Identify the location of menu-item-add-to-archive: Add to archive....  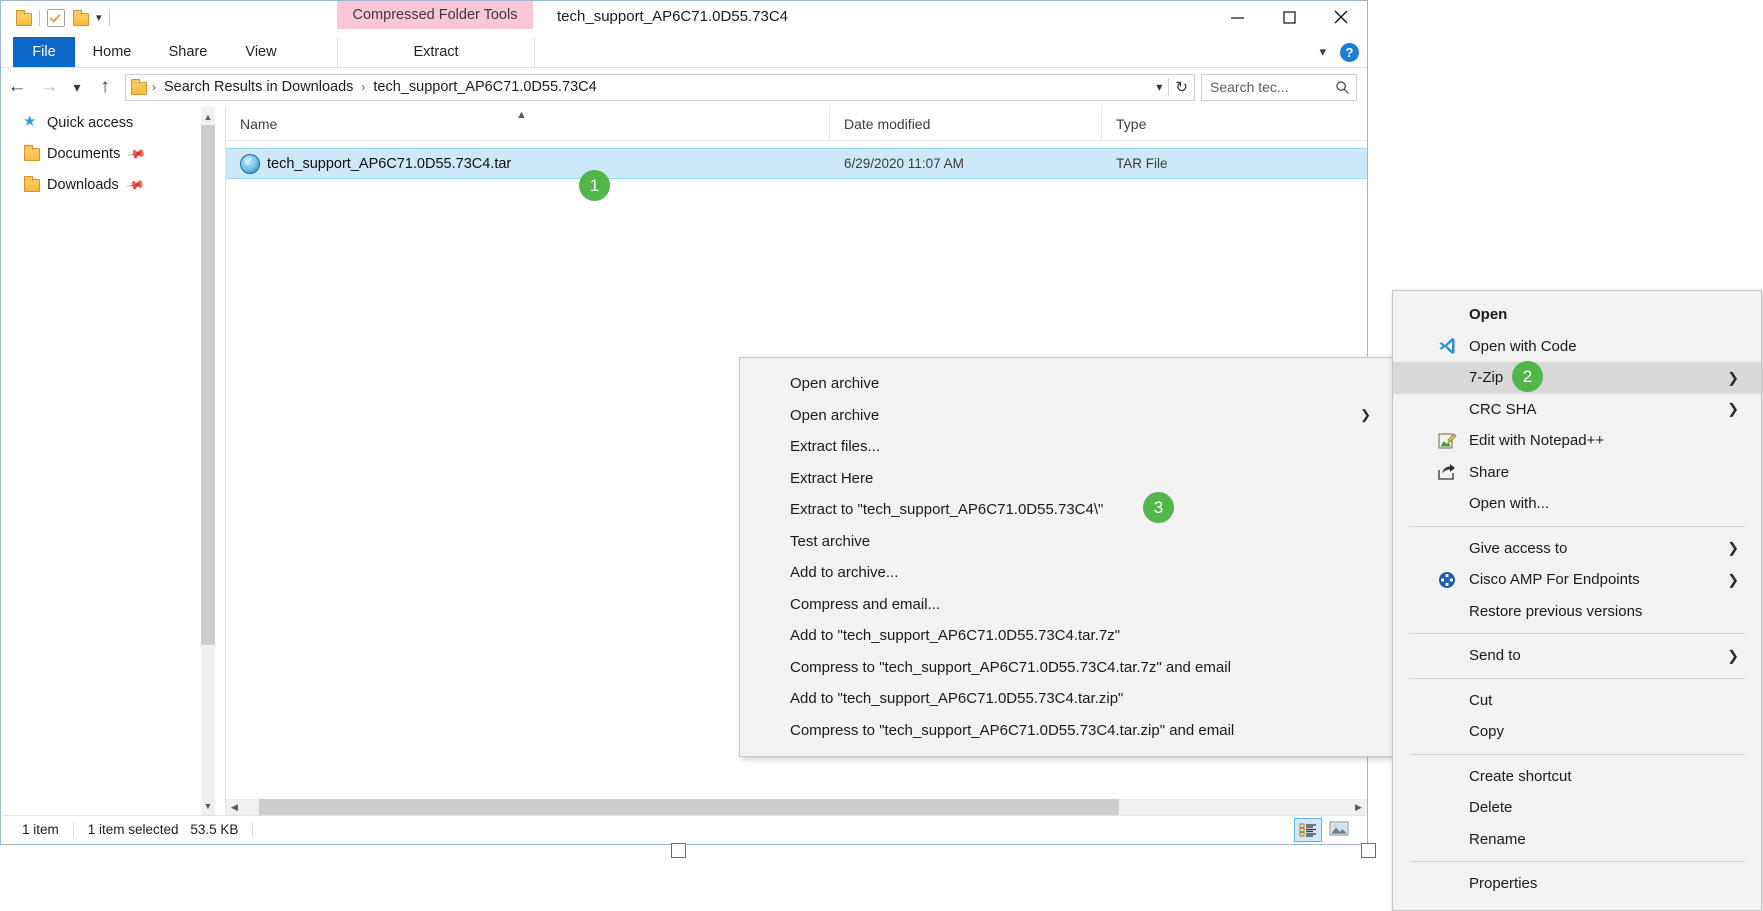
(1066, 573).